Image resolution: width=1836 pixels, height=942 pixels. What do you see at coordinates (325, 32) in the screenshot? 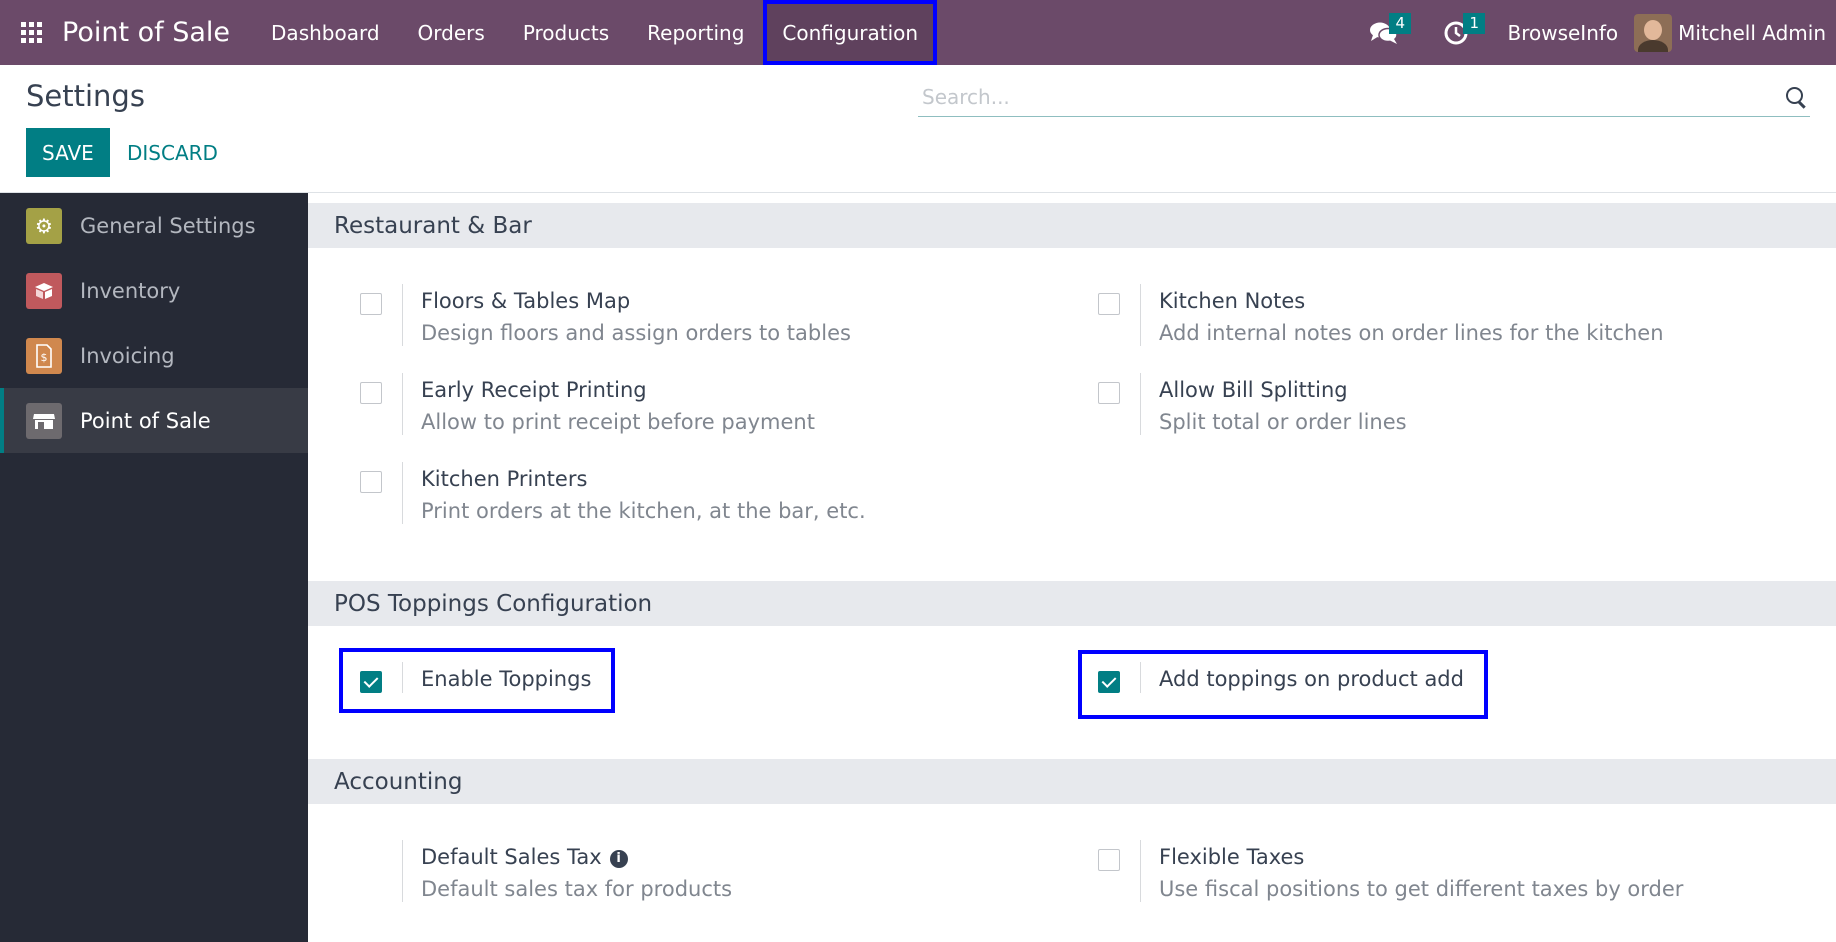
I see `menu-dashboard: Dashboard` at bounding box center [325, 32].